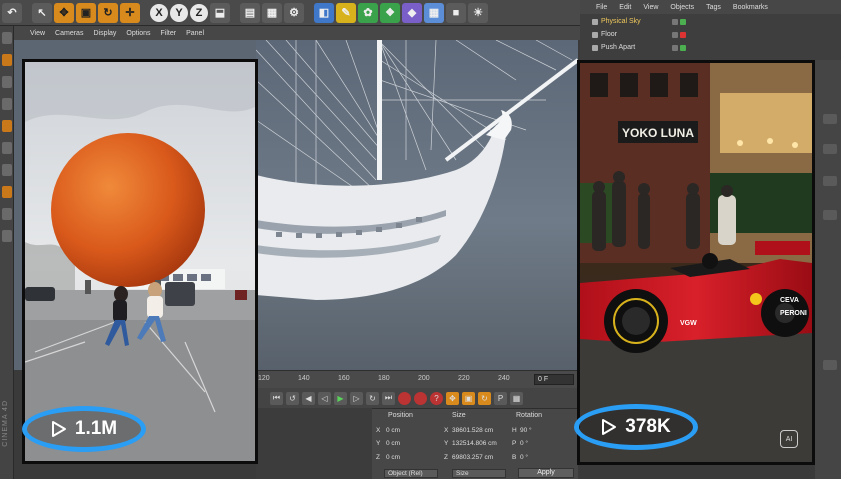  What do you see at coordinates (412, 12) in the screenshot?
I see `deformer-icon: ◆` at bounding box center [412, 12].